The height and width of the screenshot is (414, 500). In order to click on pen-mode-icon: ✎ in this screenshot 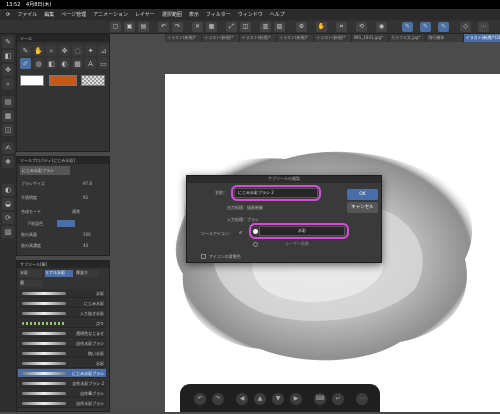, I will do `click(407, 27)`.